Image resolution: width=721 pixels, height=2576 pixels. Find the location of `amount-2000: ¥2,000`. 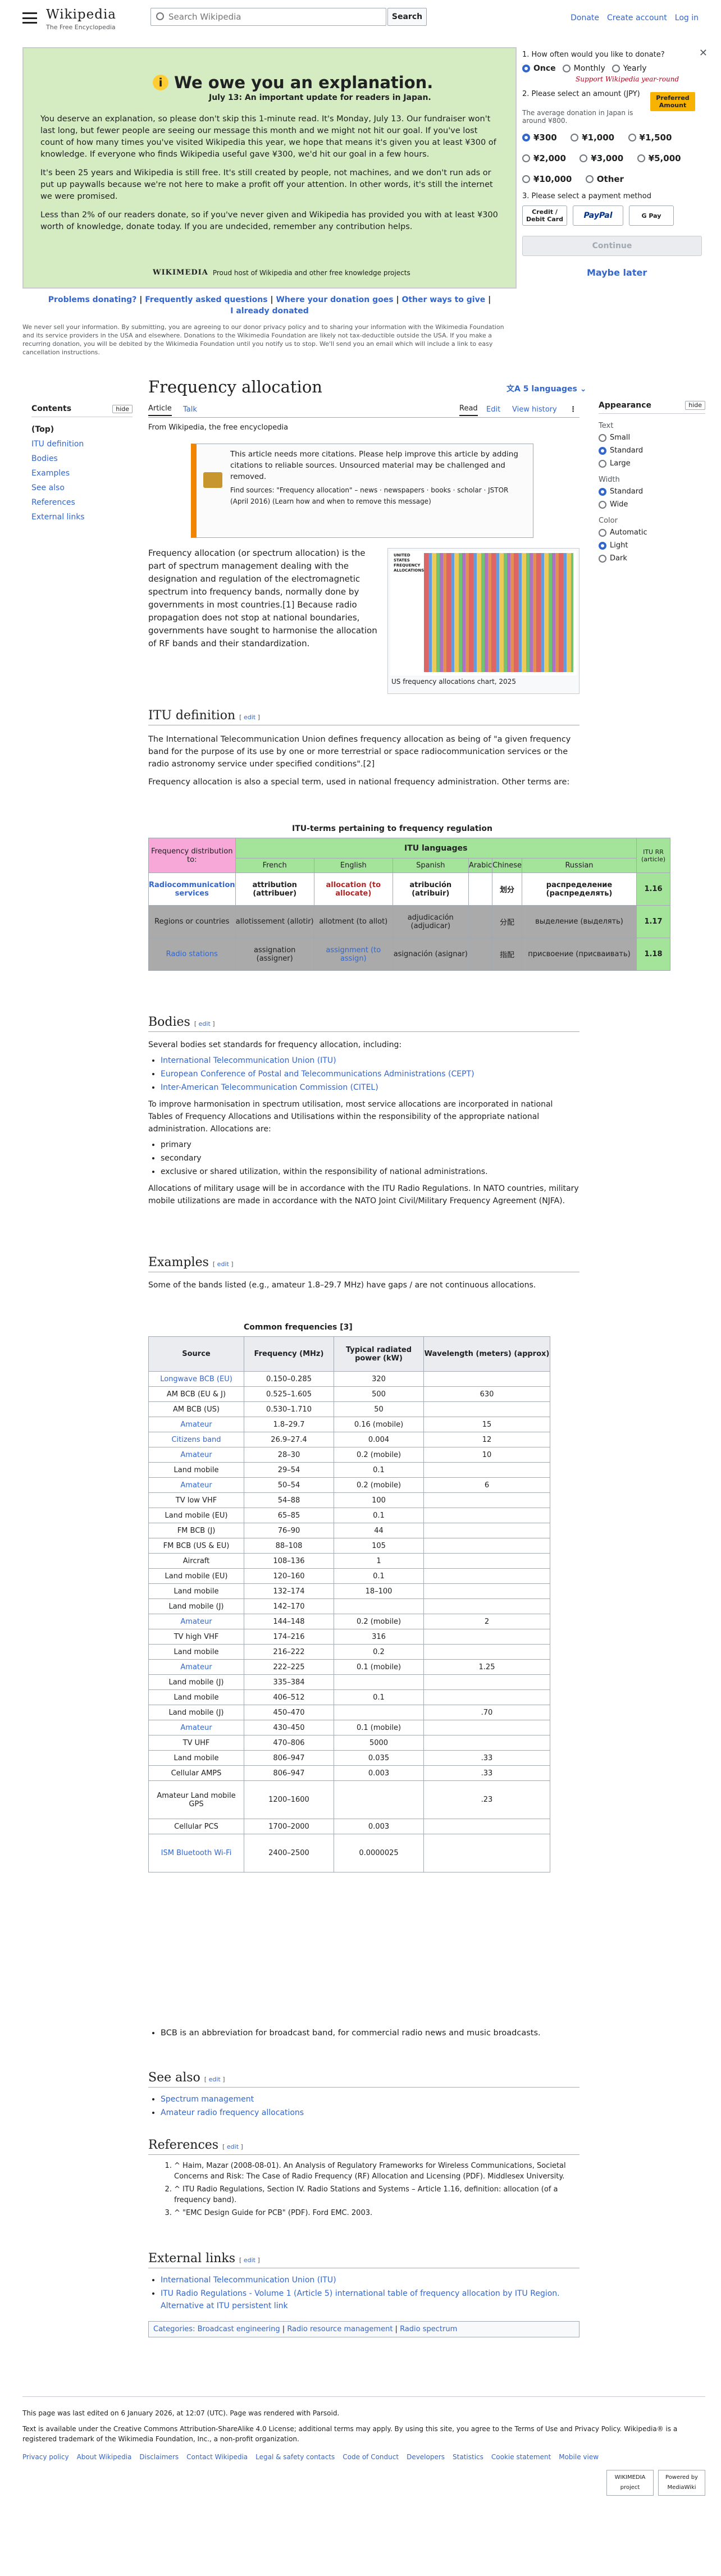

amount-2000: ¥2,000 is located at coordinates (544, 158).